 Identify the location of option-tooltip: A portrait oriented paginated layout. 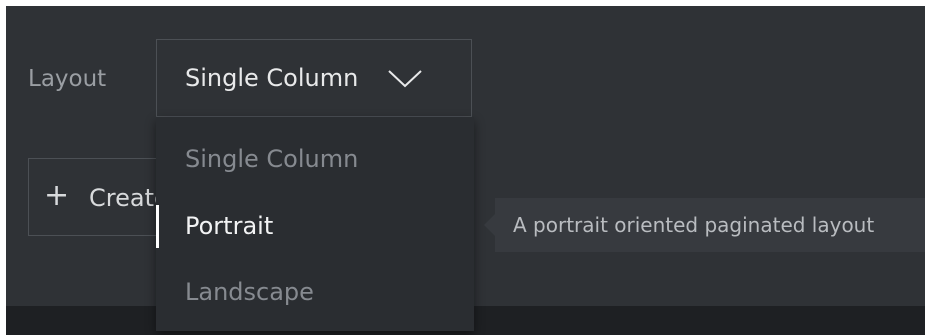
(704, 225).